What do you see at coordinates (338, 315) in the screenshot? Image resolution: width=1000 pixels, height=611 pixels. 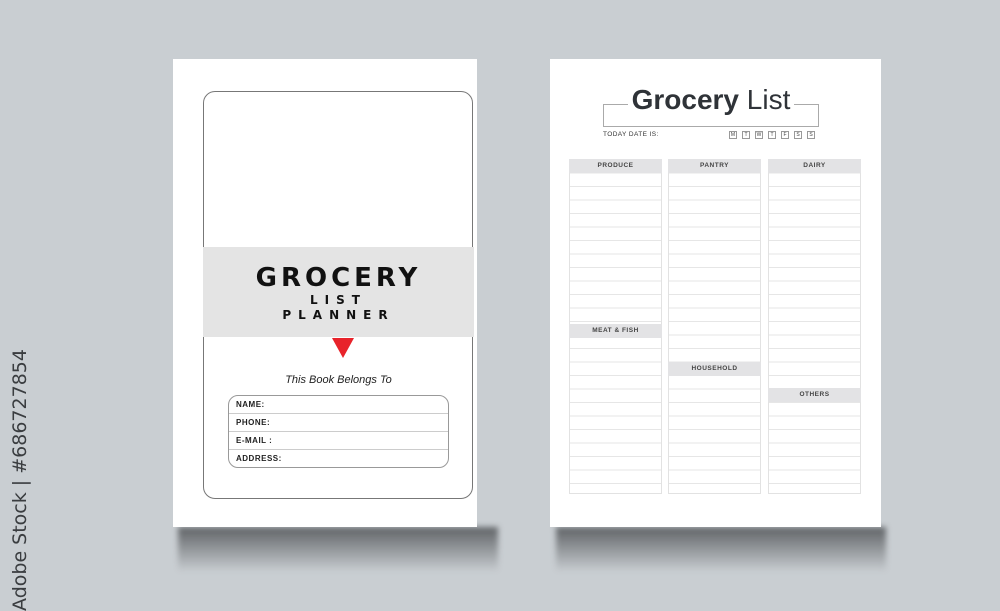 I see `cover-subtitle-planner: PLANNER` at bounding box center [338, 315].